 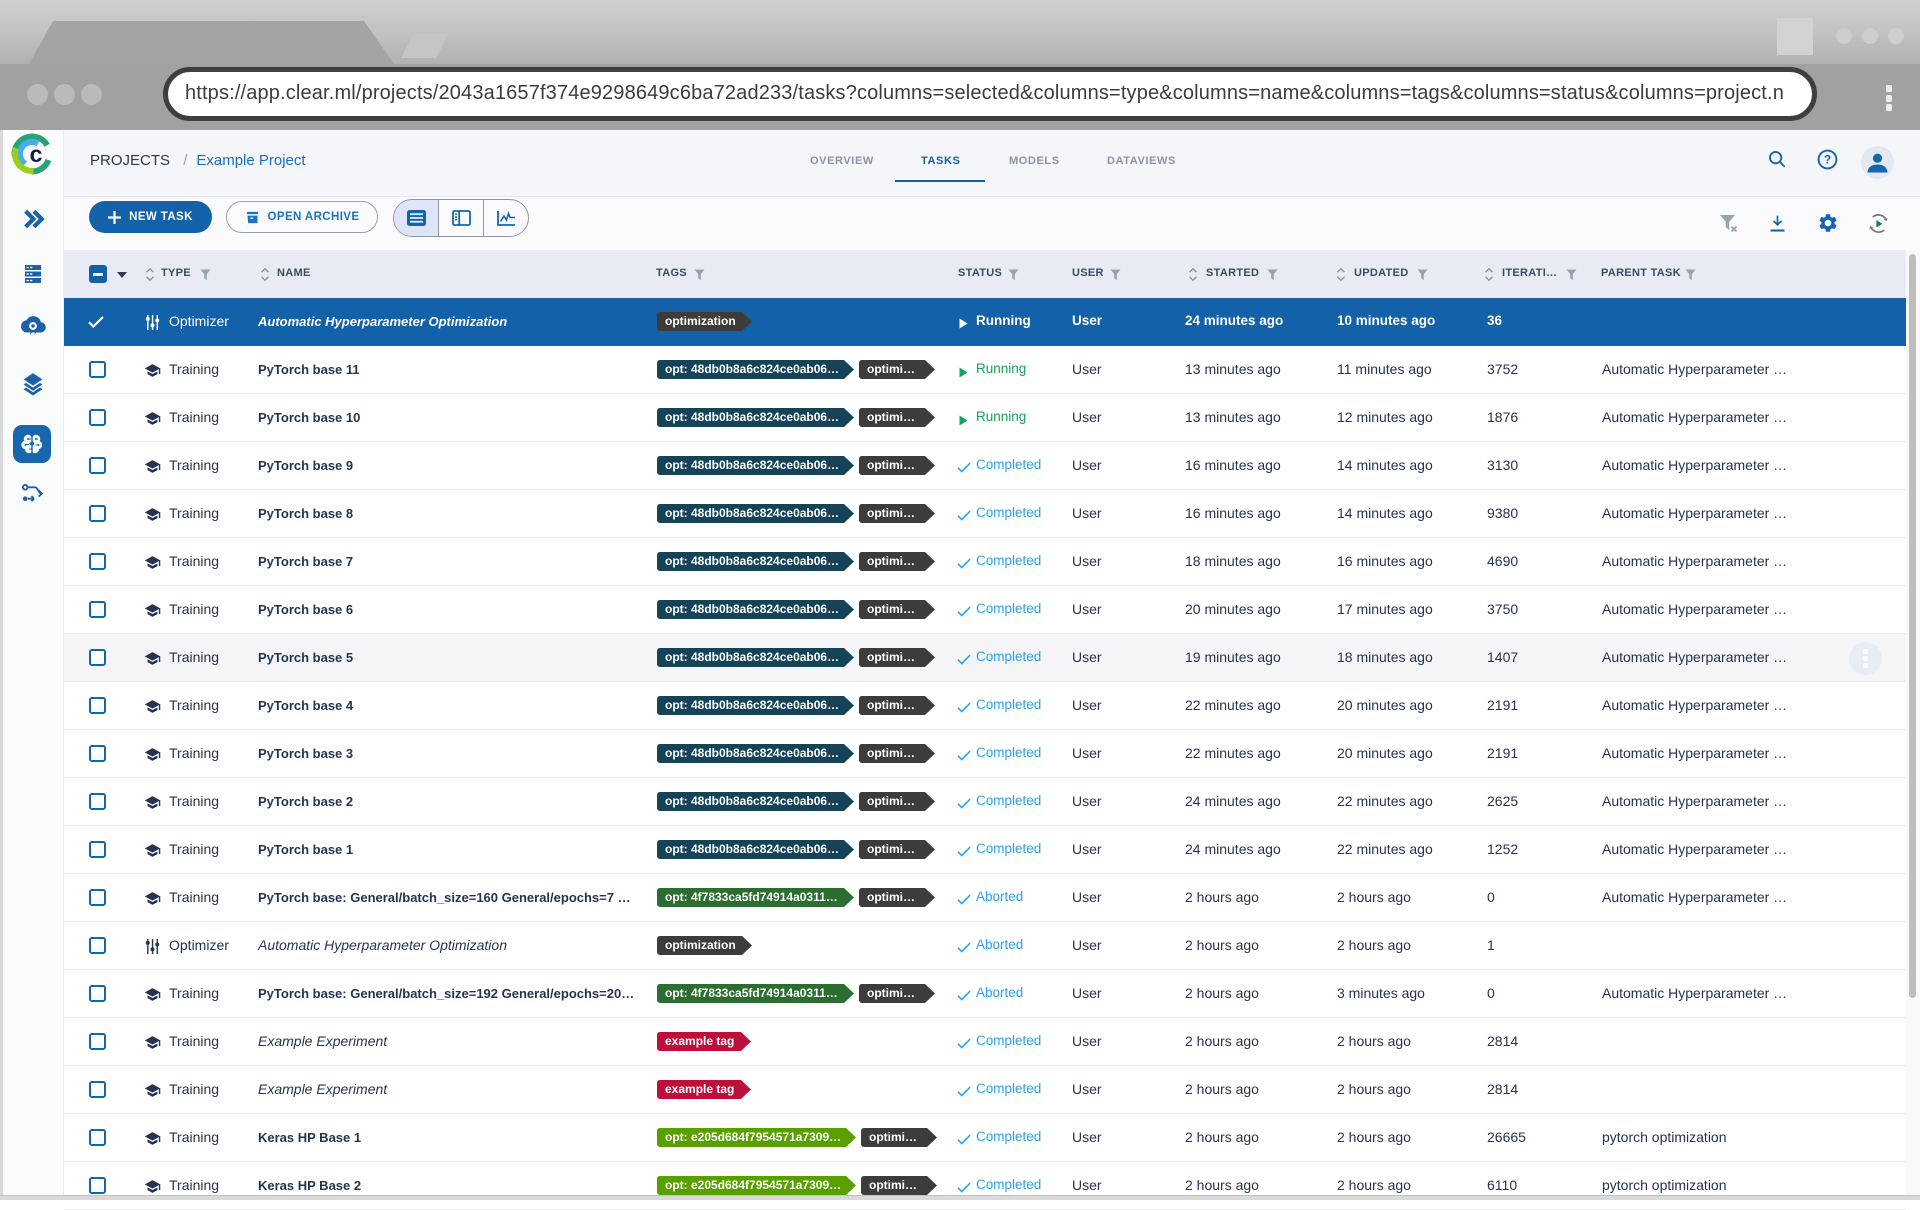 What do you see at coordinates (36, 154) in the screenshot?
I see `svg-text: c` at bounding box center [36, 154].